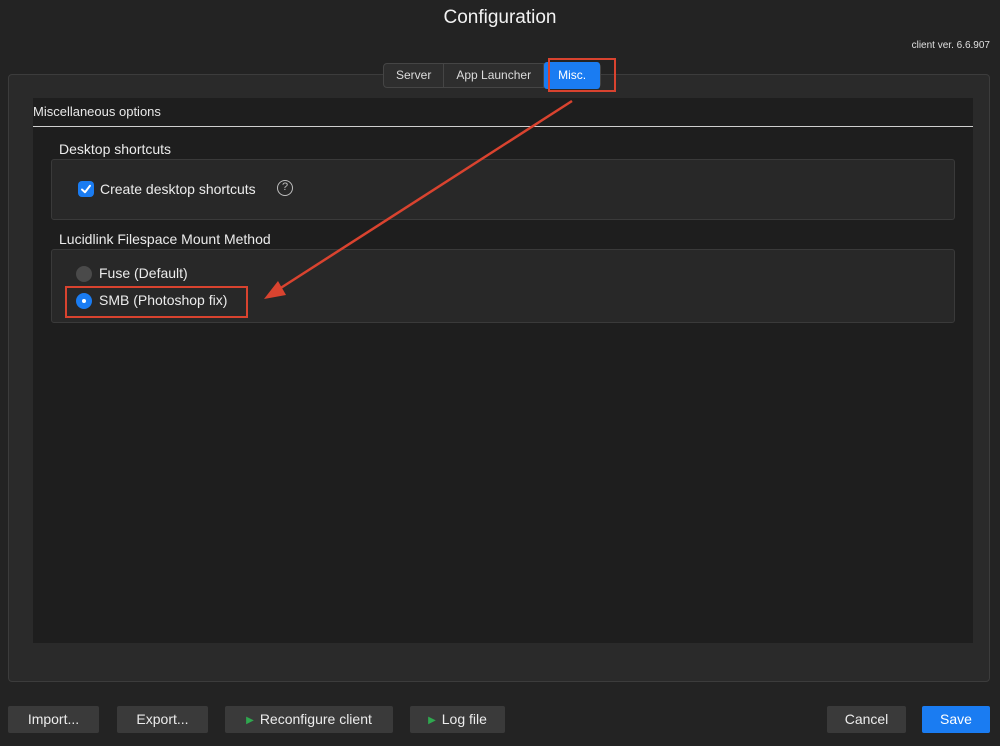 Image resolution: width=1000 pixels, height=746 pixels. I want to click on cancel-button: Cancel, so click(866, 719).